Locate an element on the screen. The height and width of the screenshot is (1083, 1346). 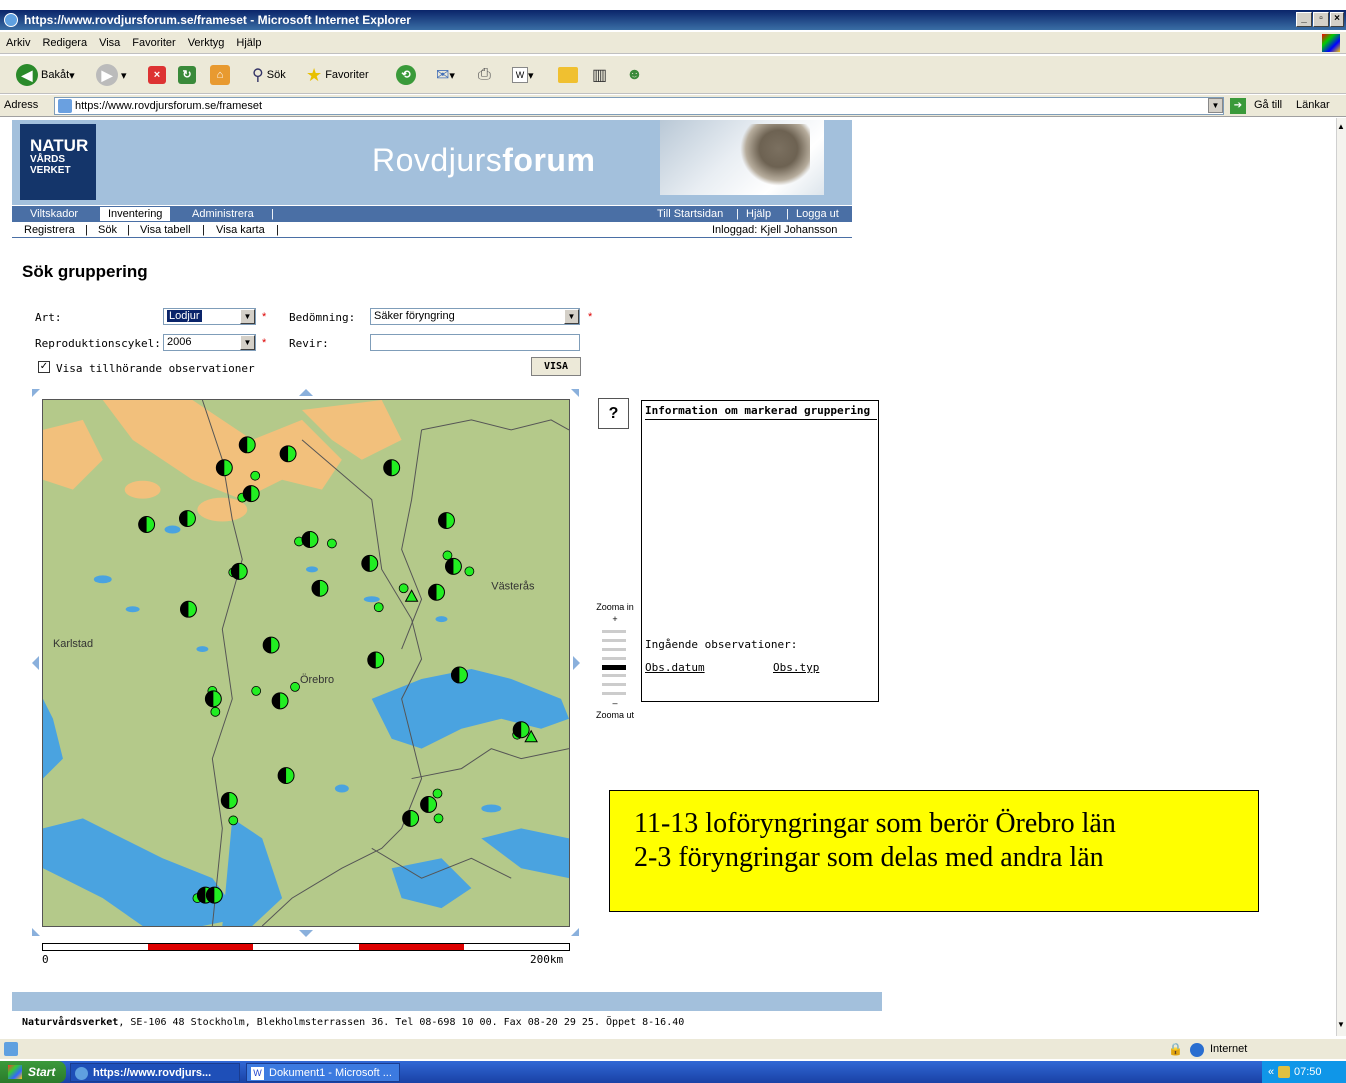
pan-west-arrow is located at coordinates (35, 663).